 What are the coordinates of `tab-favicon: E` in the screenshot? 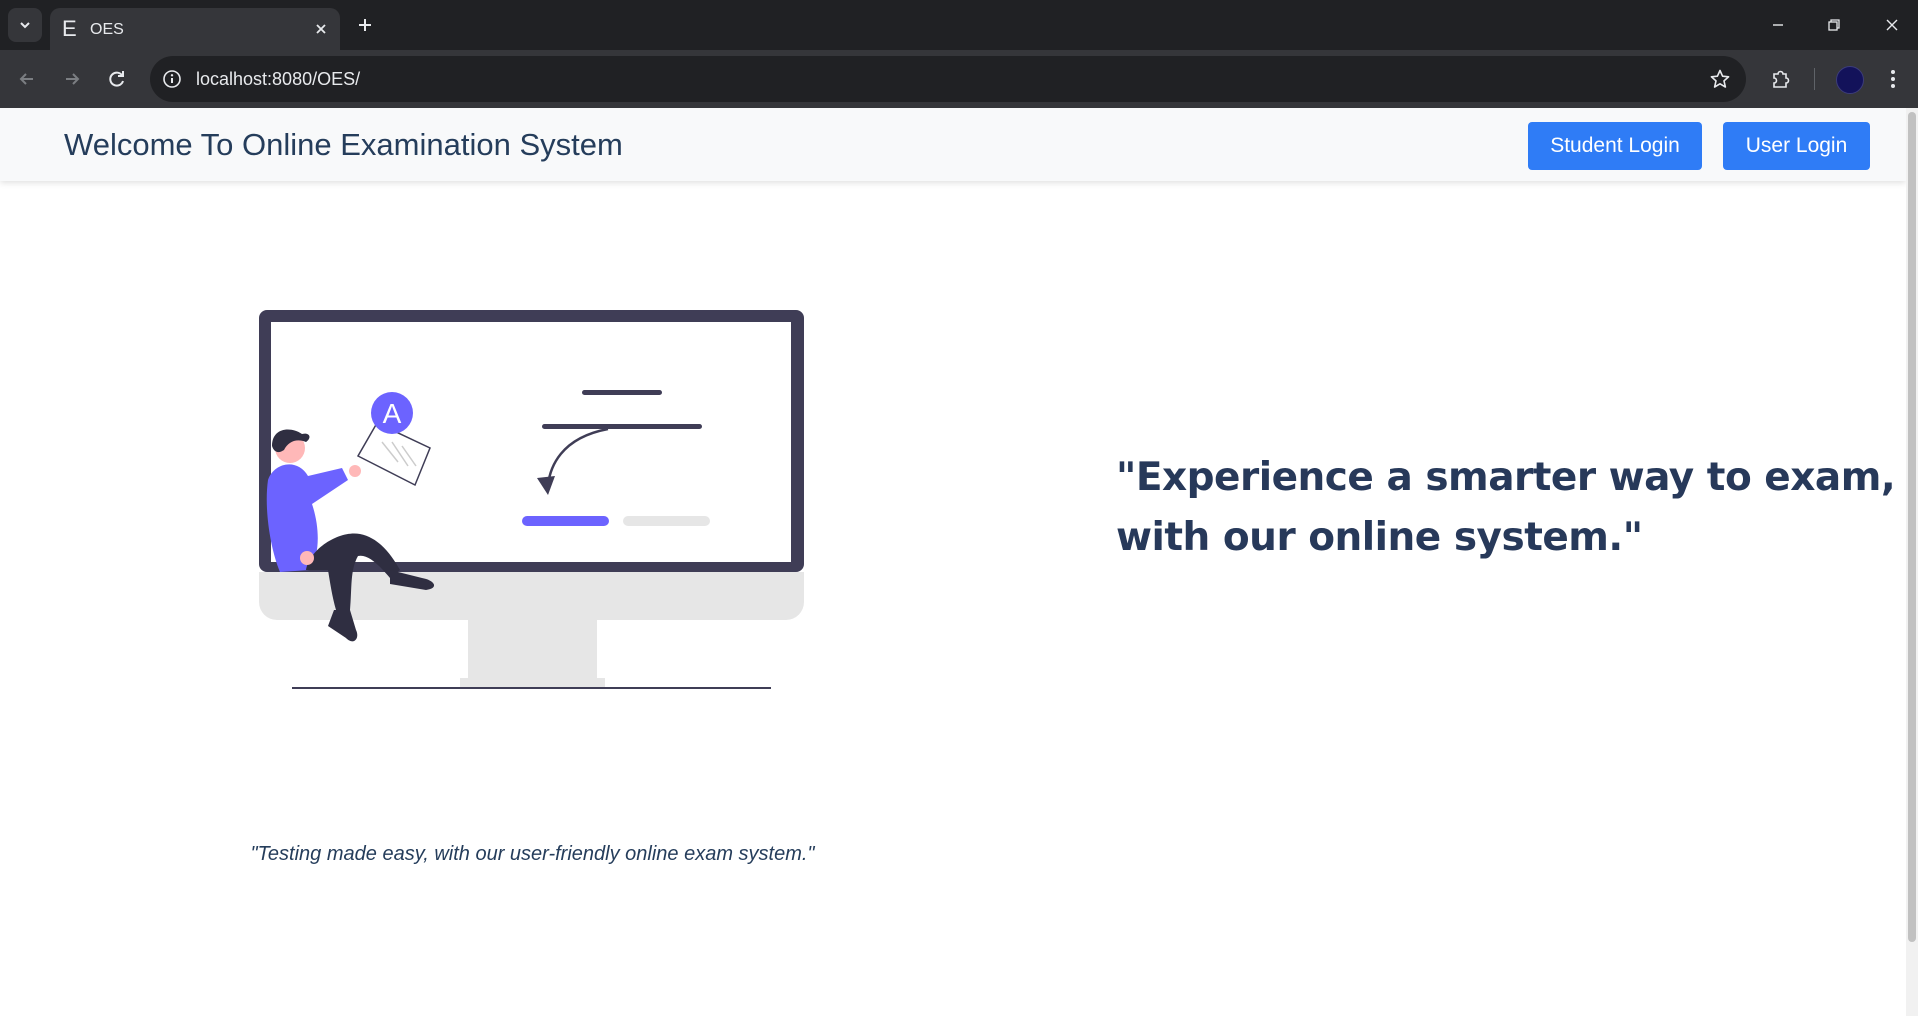 It's located at (69, 28).